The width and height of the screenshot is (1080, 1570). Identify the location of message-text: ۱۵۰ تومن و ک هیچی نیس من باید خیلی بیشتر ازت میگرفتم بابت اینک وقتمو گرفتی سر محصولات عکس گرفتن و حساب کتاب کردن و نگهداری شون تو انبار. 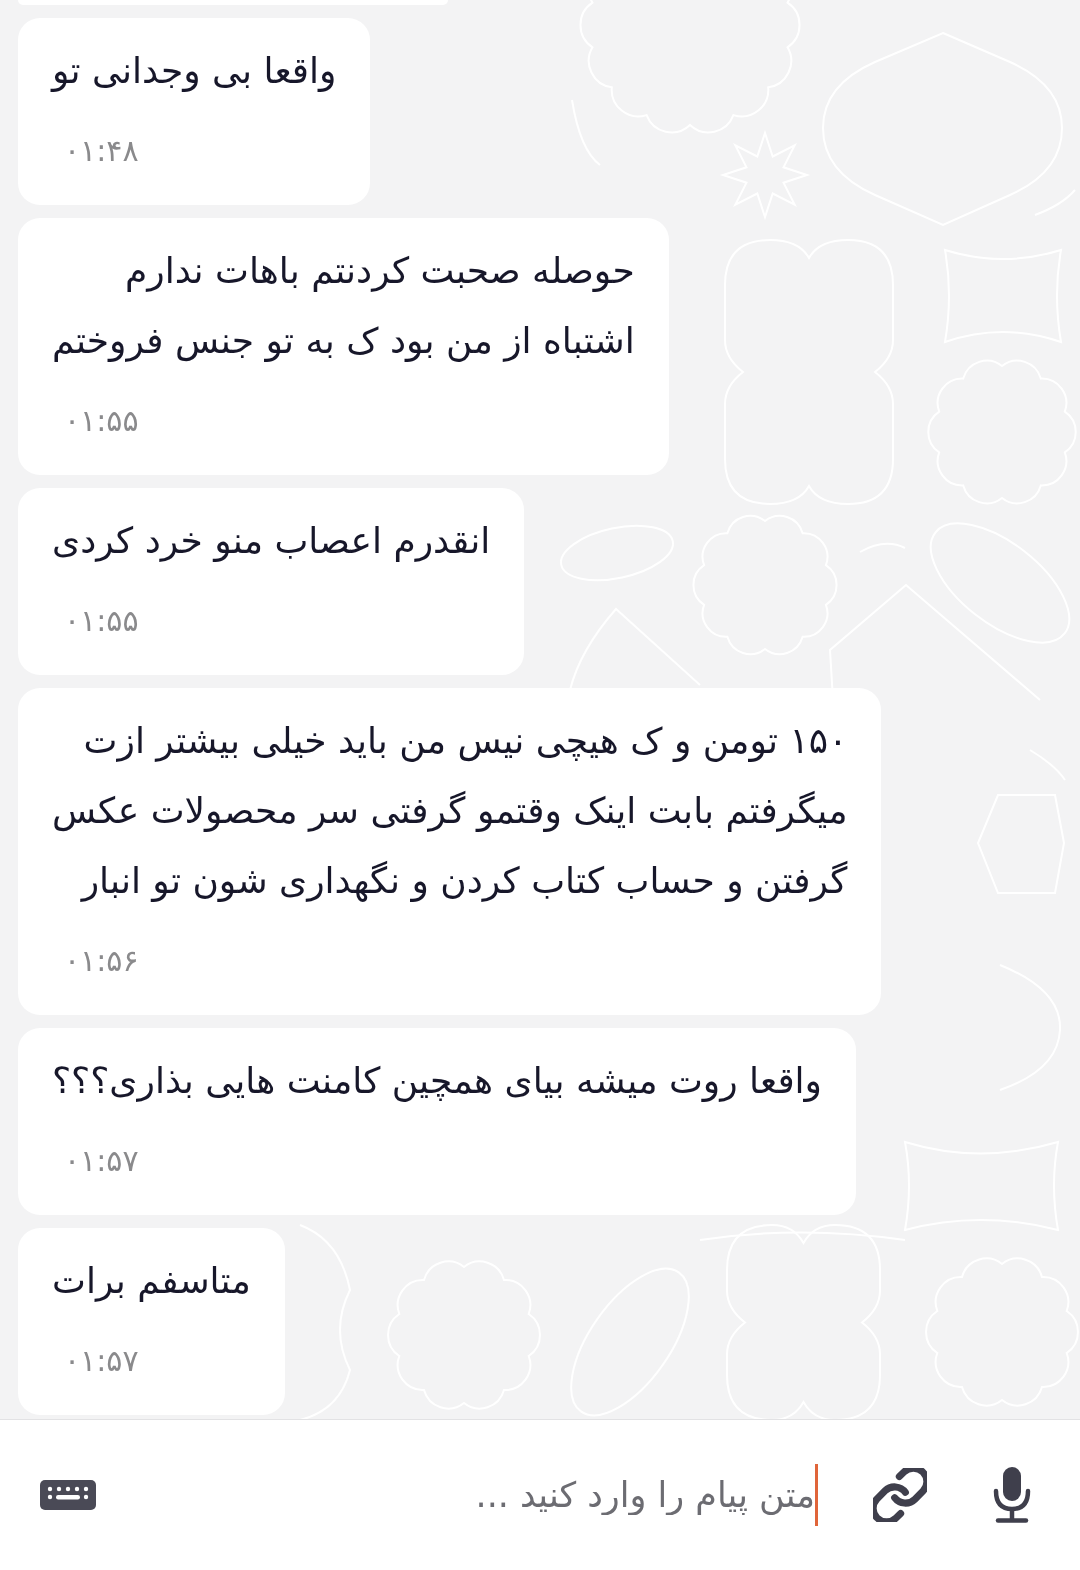
(450, 811).